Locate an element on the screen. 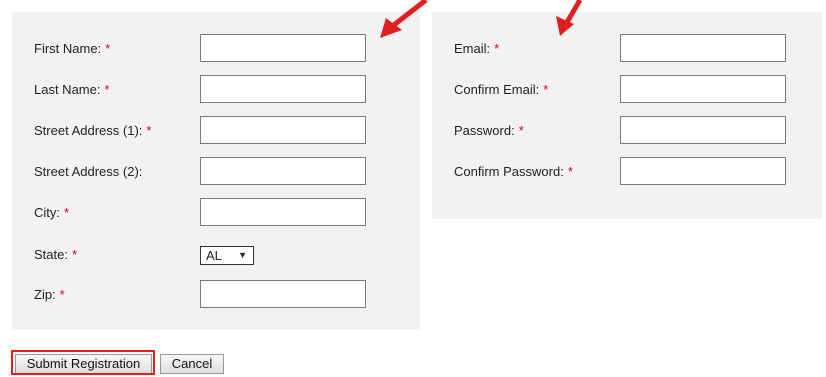  submit-highlight-box is located at coordinates (83, 362).